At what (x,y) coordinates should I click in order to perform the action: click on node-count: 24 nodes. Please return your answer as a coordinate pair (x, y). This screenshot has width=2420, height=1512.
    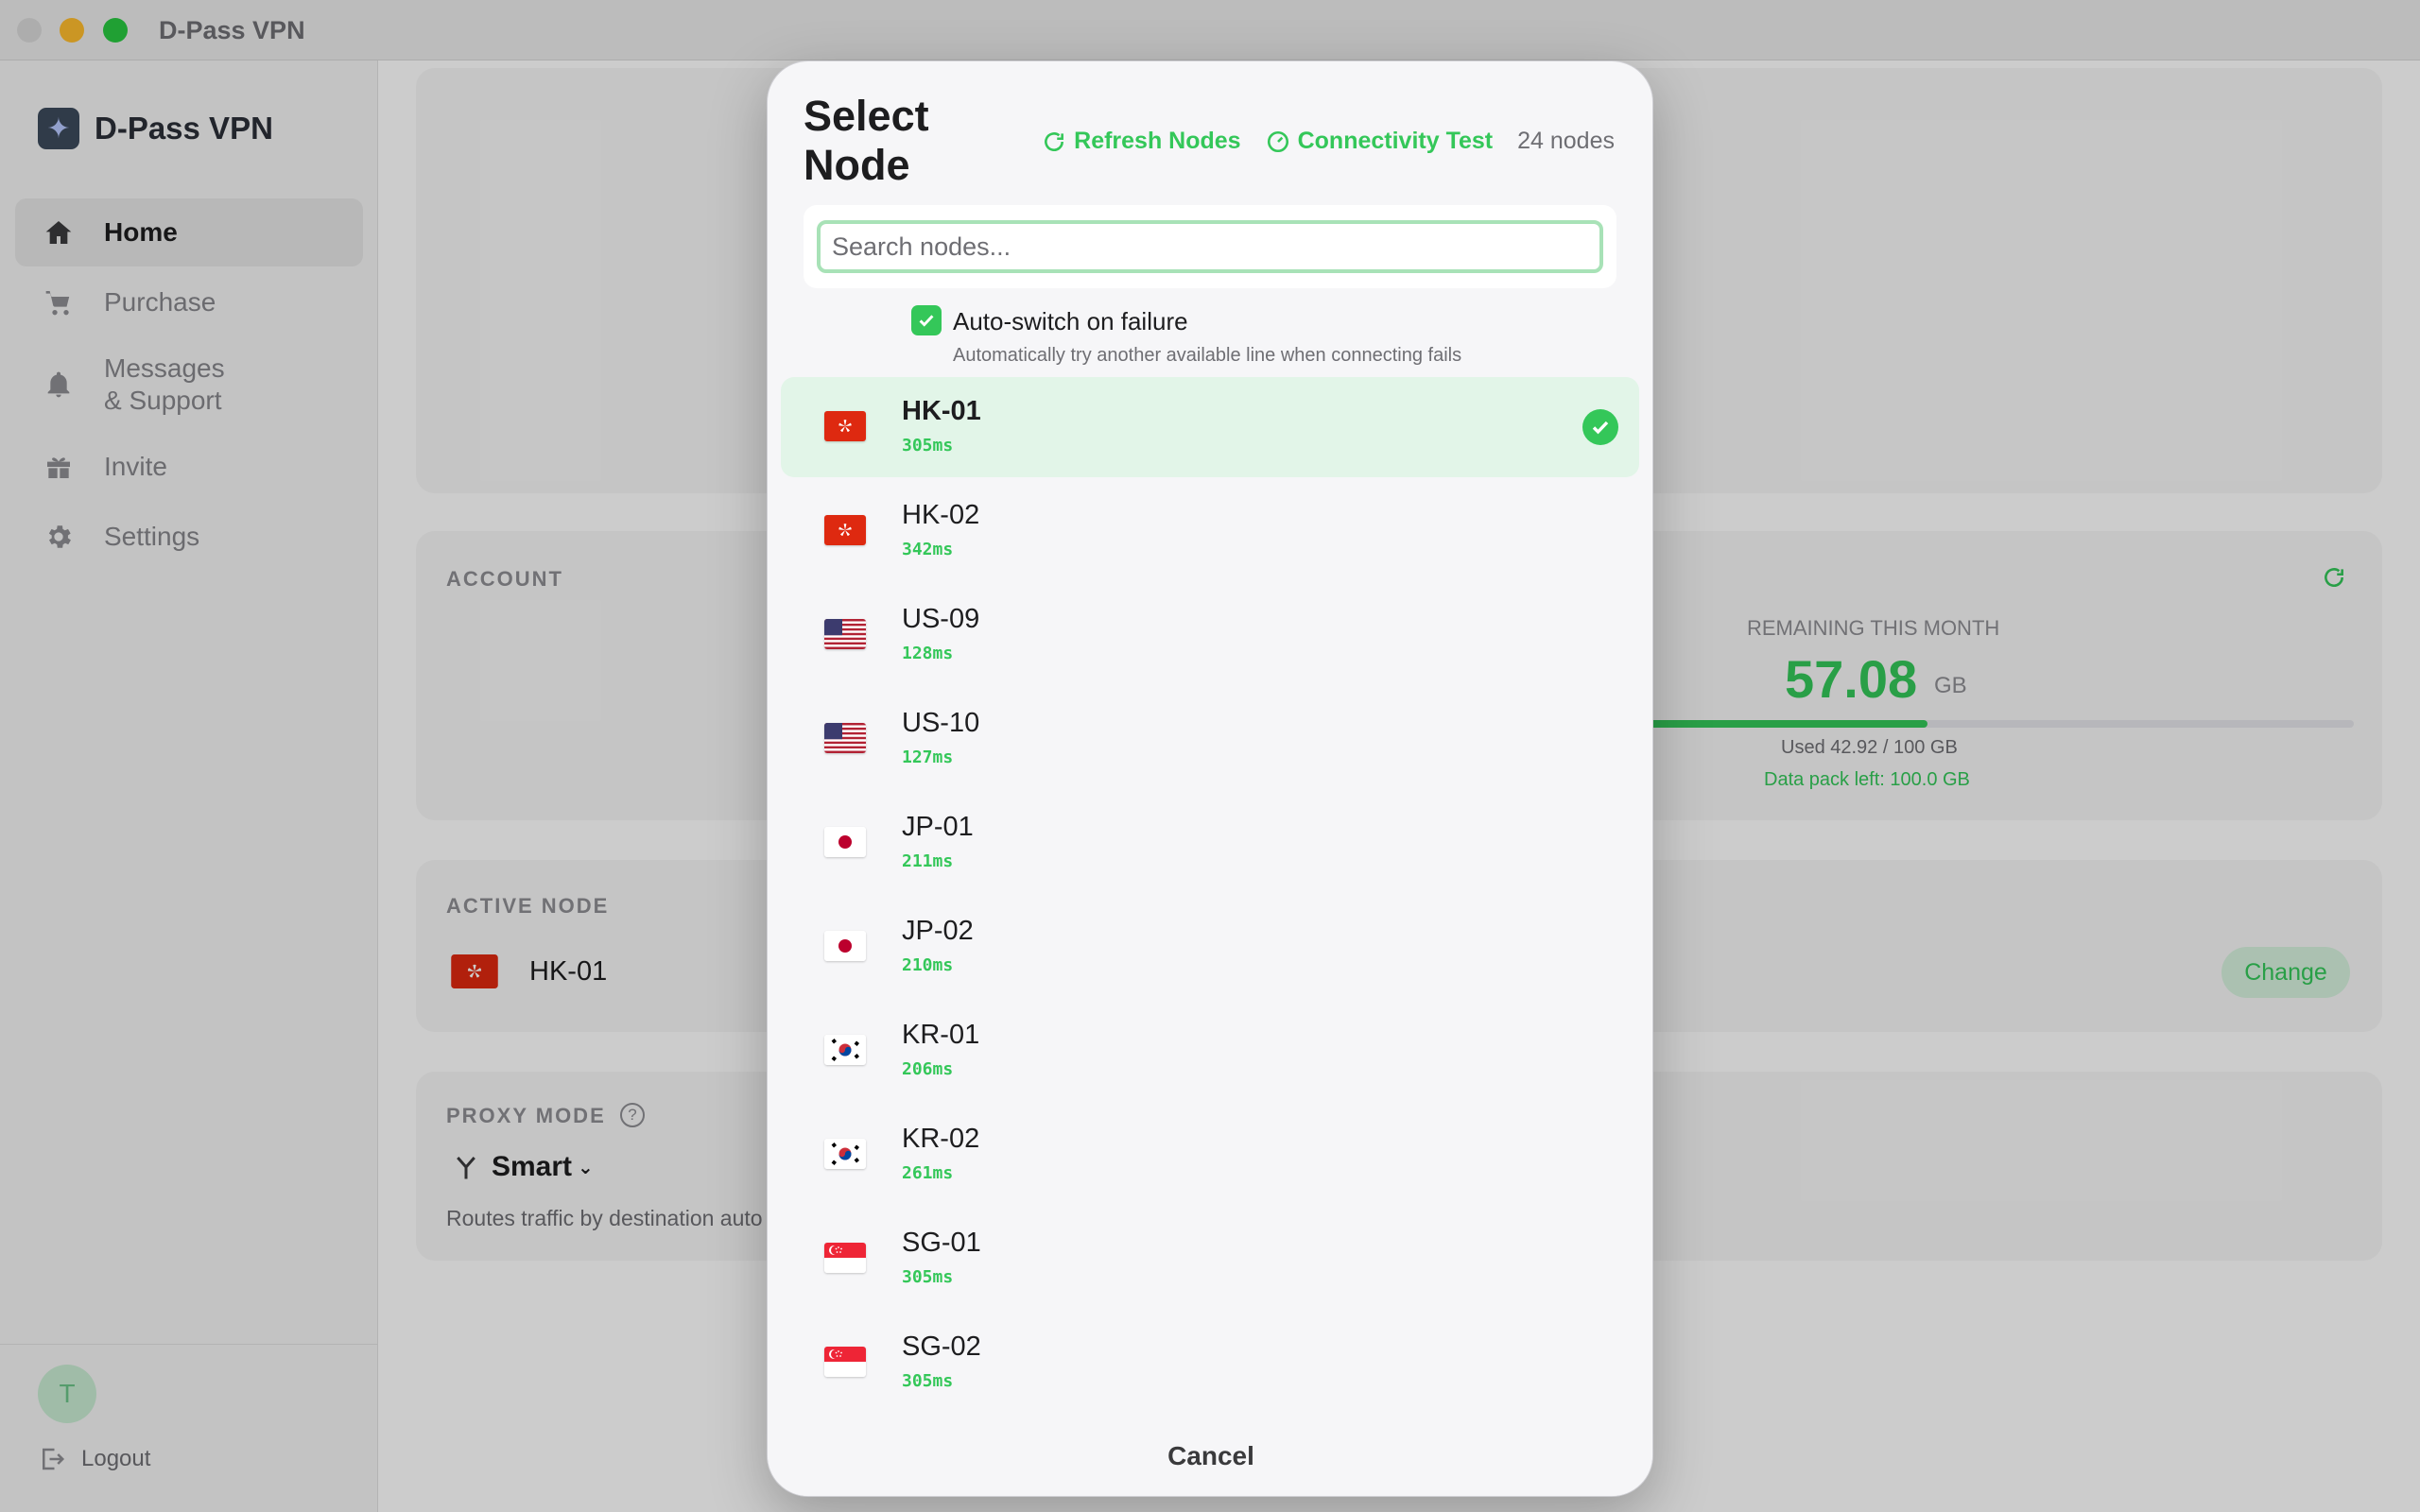
    Looking at the image, I should click on (1566, 141).